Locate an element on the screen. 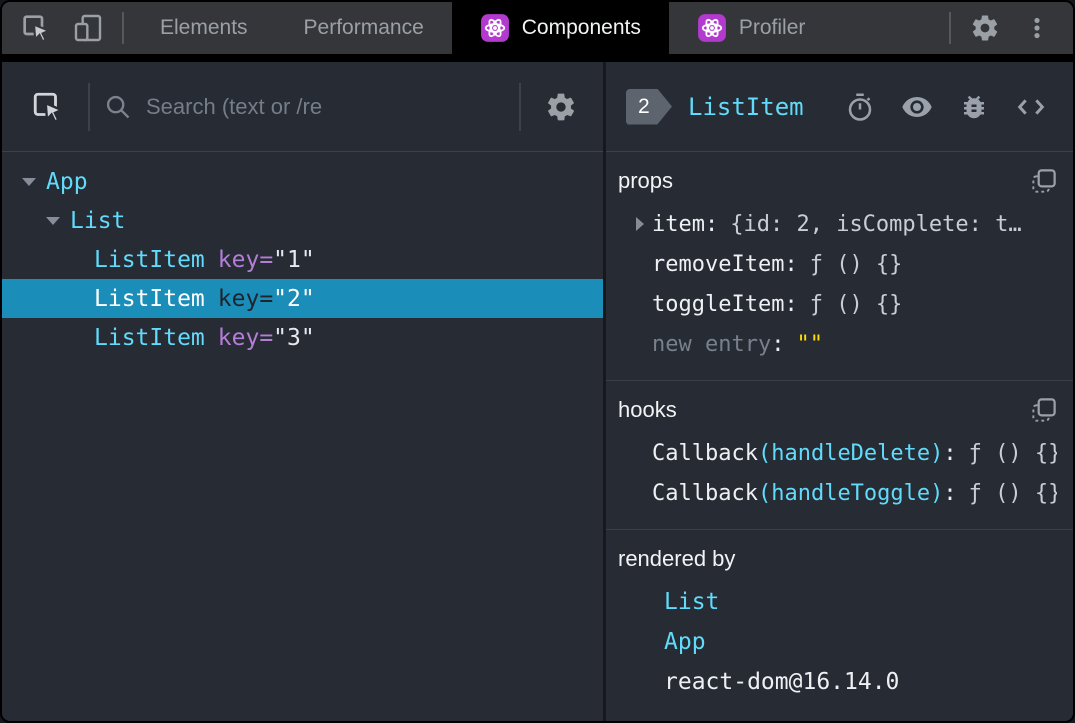 This screenshot has height=723, width=1075. rendered-by-row: List is located at coordinates (837, 602).